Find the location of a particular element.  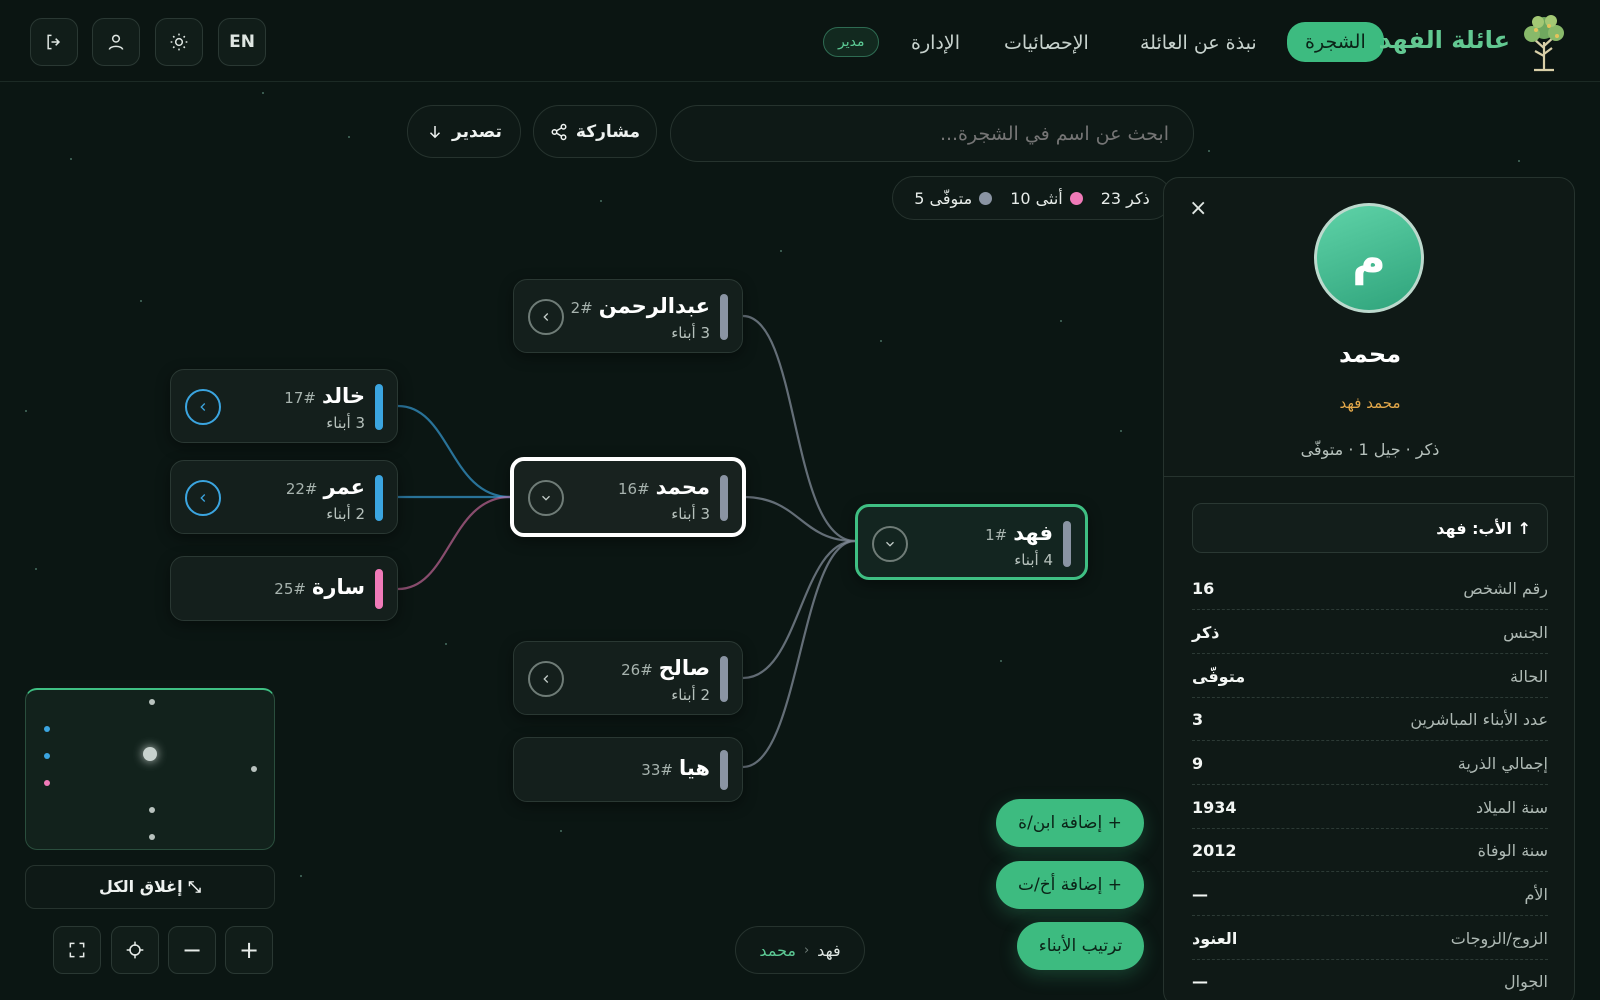

theme-toggle-button is located at coordinates (179, 42).